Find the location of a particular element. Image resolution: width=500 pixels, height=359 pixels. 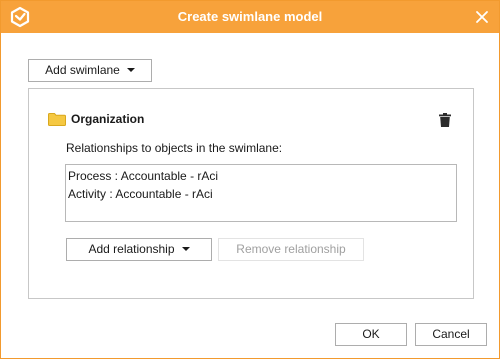

cancel-button: Cancel is located at coordinates (451, 334).